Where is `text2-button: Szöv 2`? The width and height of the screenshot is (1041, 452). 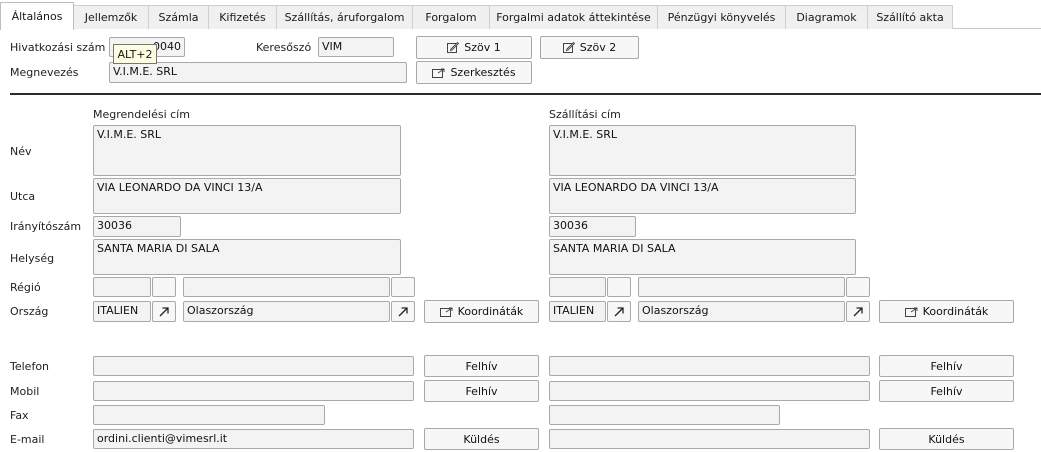
text2-button: Szöv 2 is located at coordinates (589, 47).